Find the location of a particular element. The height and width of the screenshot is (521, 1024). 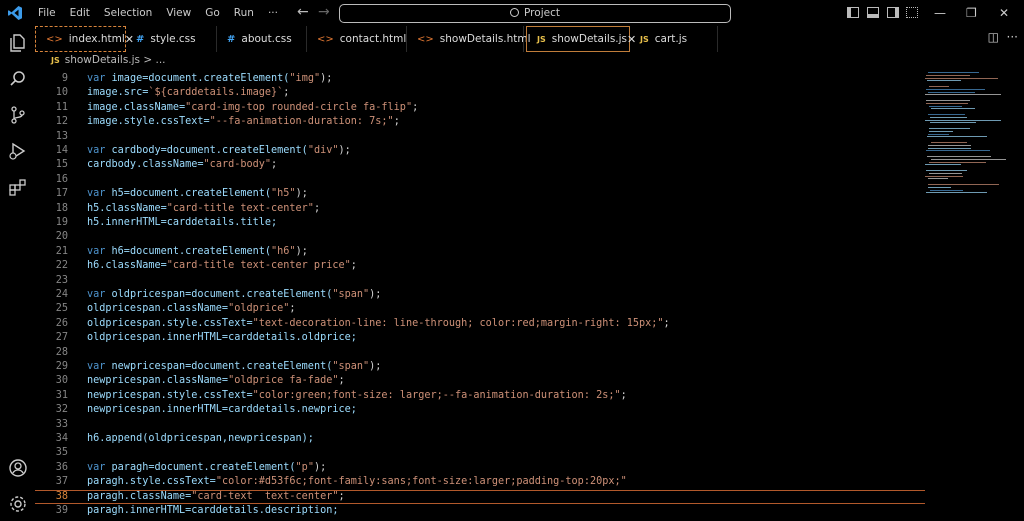

line-code: image.src=`${carddetails.image}`; is located at coordinates (188, 93).